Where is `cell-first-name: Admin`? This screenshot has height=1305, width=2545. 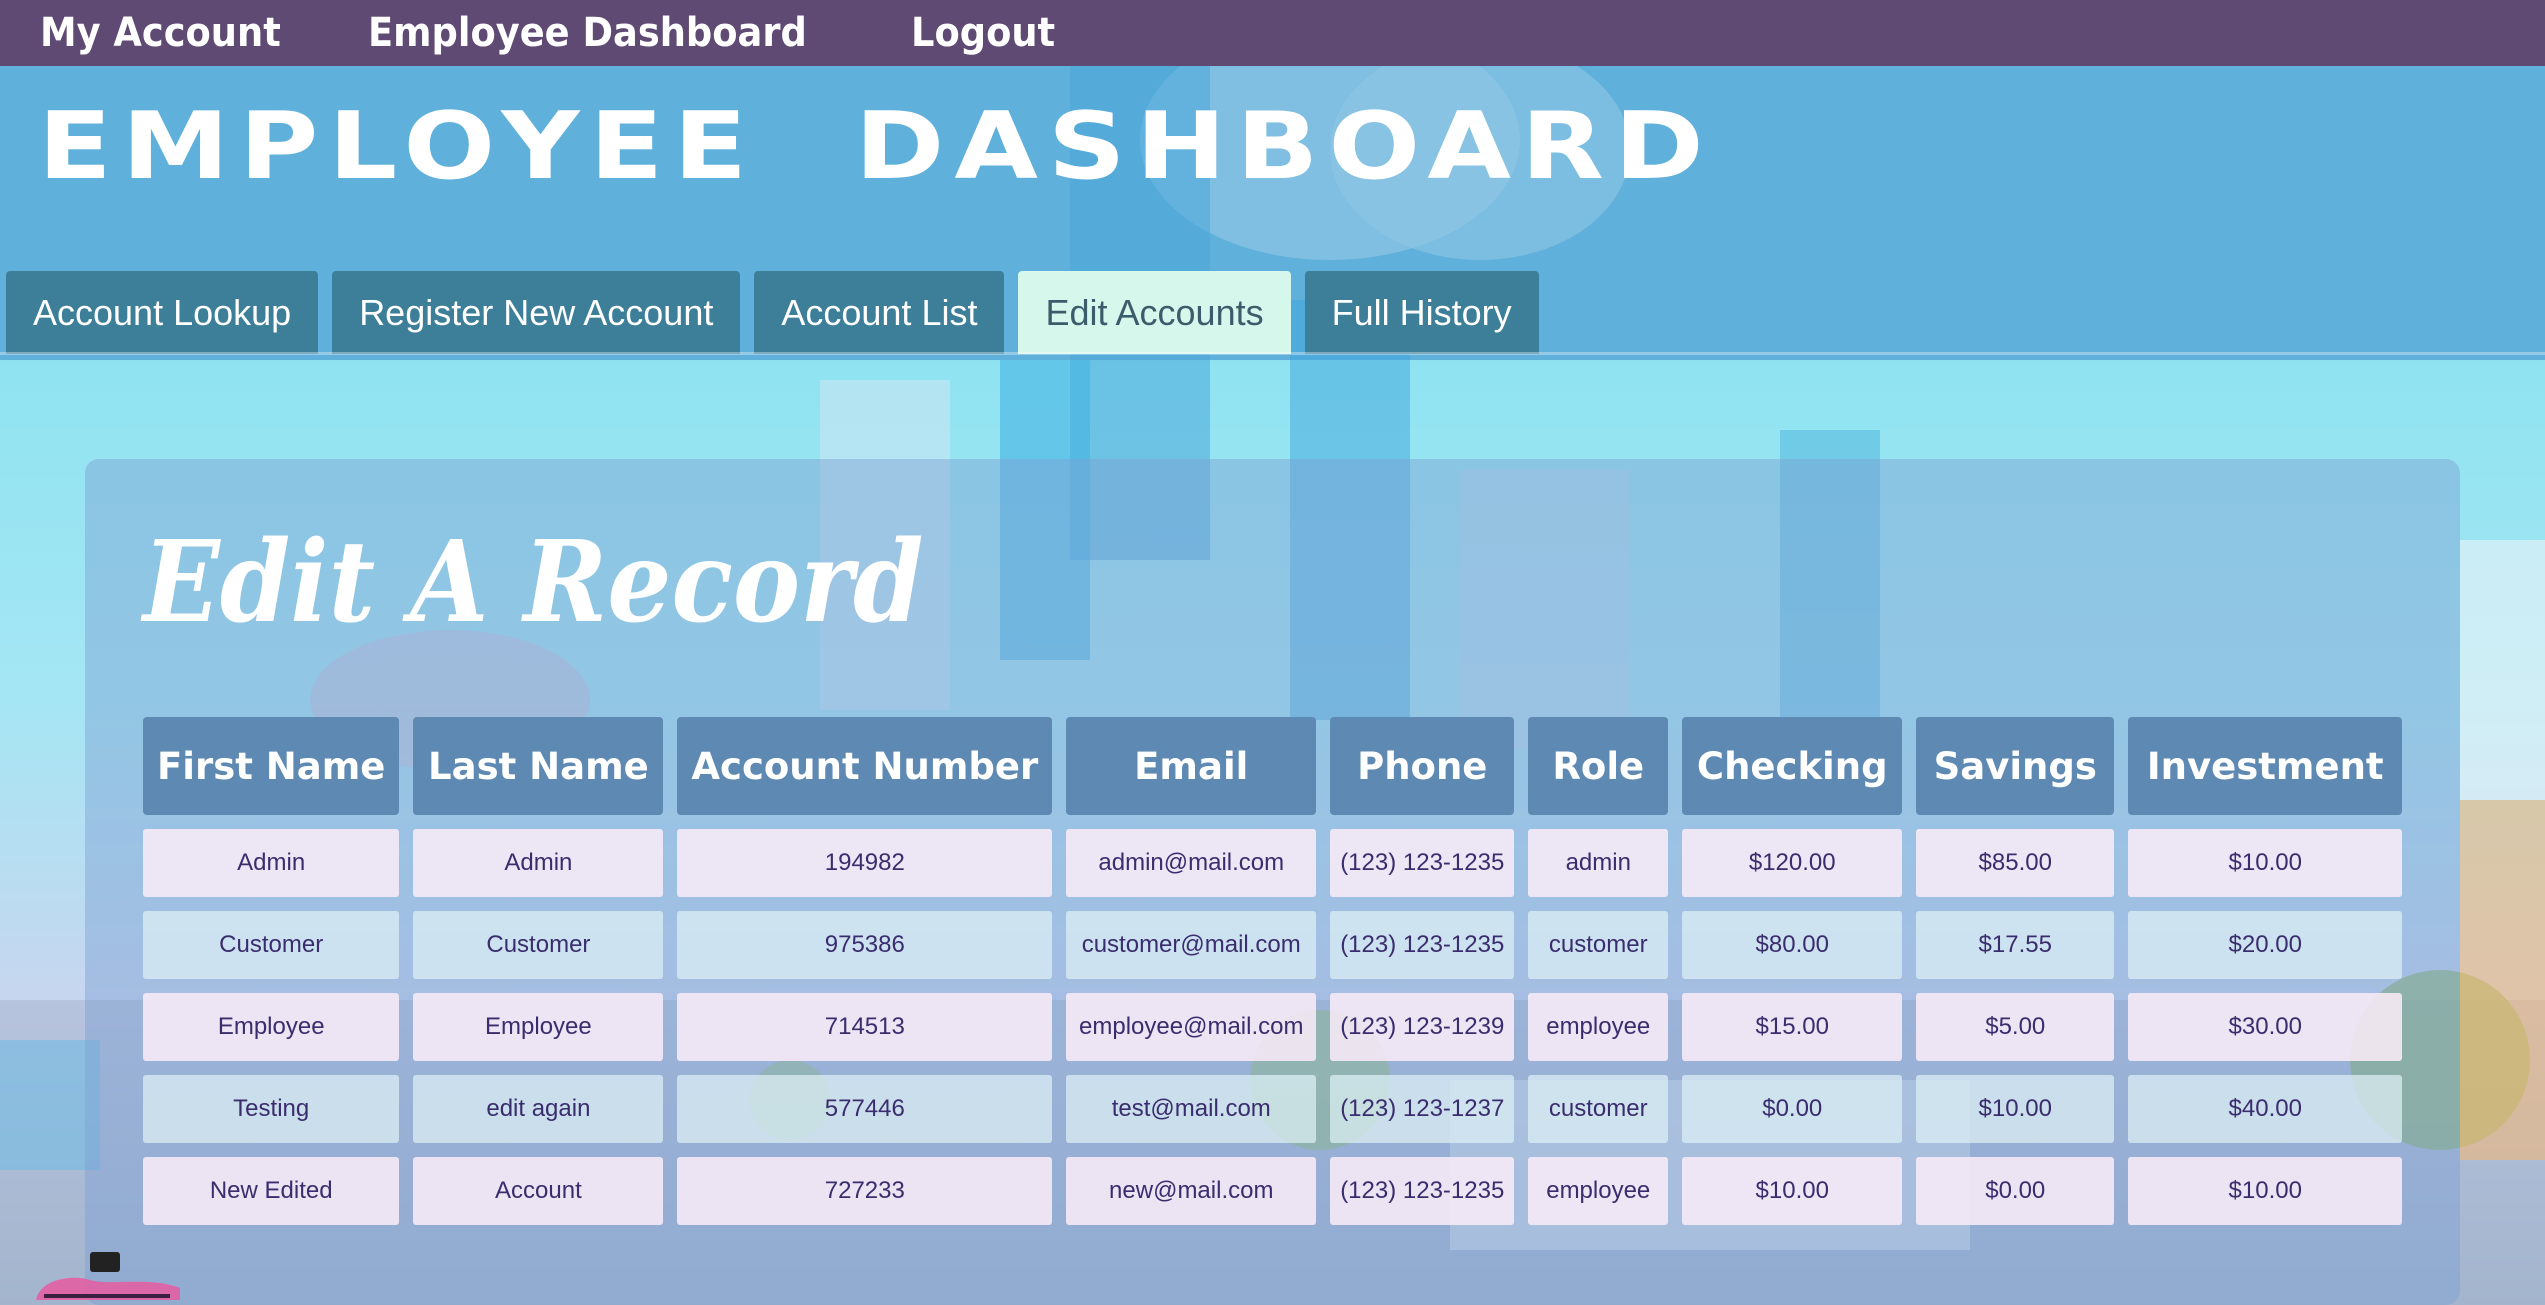
cell-first-name: Admin is located at coordinates (271, 863).